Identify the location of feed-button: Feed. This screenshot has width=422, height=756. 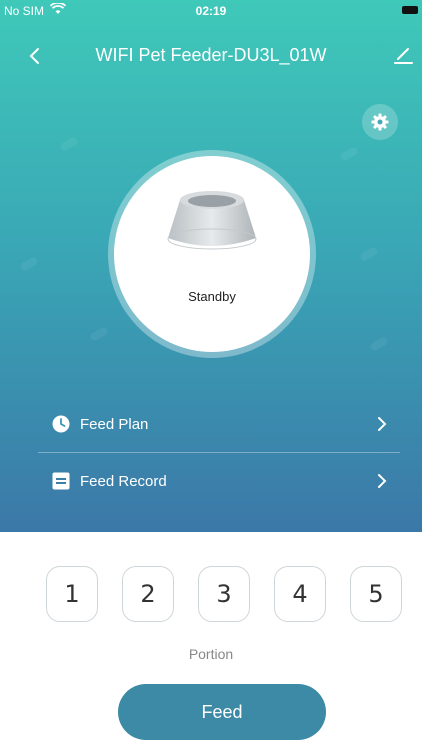
(222, 712).